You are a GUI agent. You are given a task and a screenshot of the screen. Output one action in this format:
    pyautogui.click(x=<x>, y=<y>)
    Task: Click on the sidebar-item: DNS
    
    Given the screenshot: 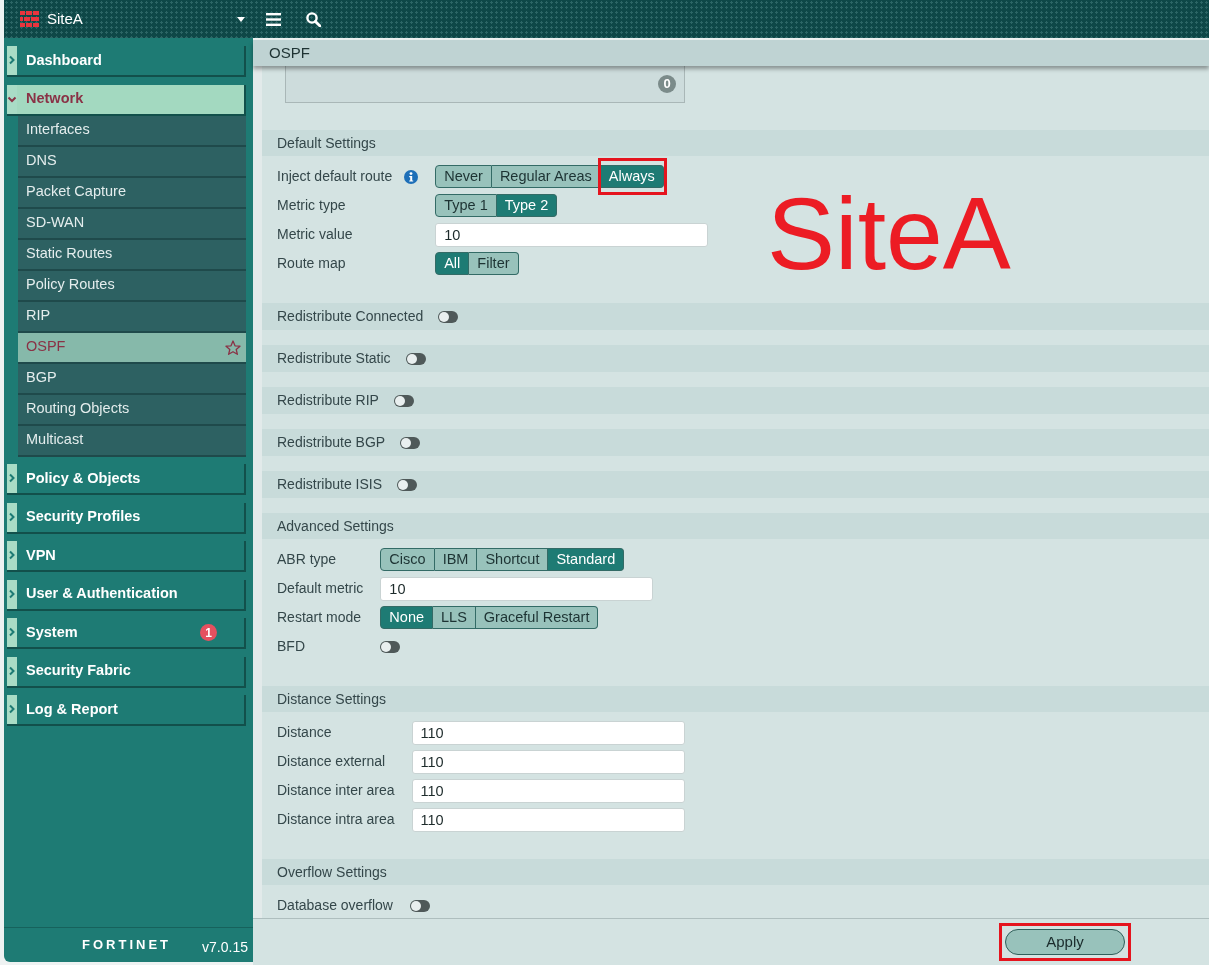 What is the action you would take?
    pyautogui.click(x=132, y=162)
    